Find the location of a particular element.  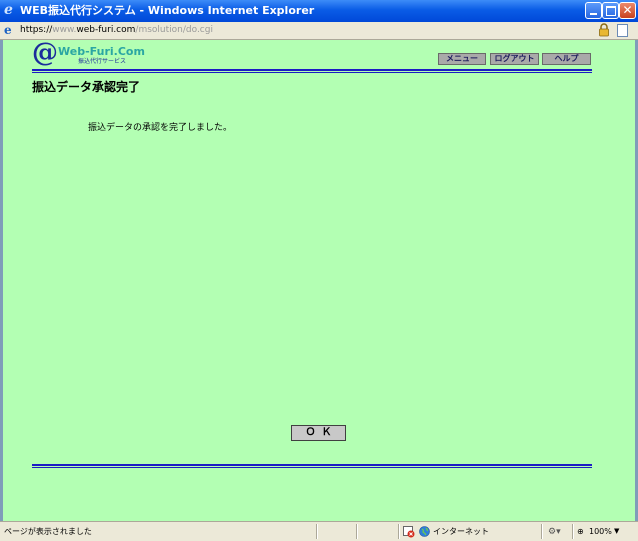

footer-divider-bottom is located at coordinates (312, 467).